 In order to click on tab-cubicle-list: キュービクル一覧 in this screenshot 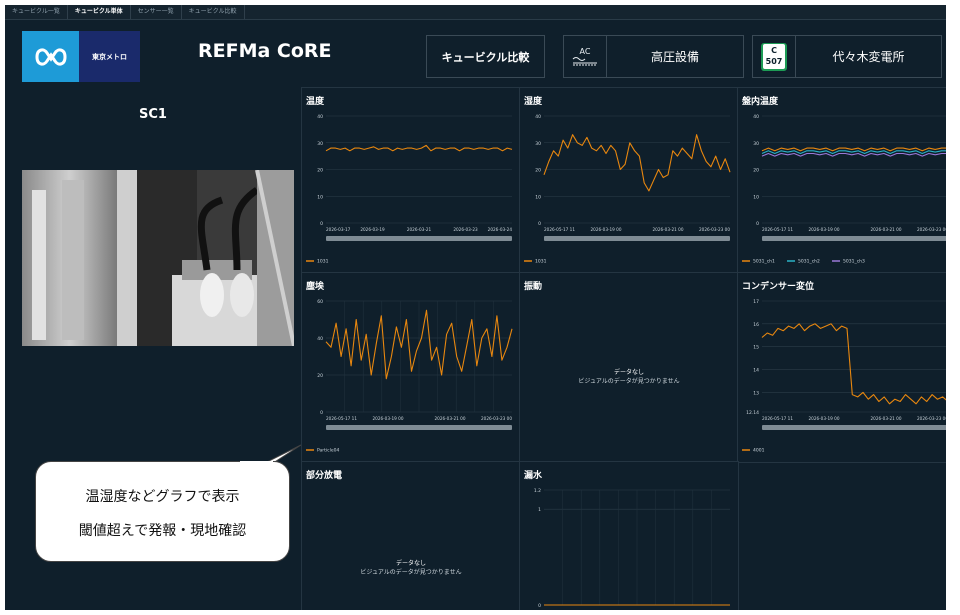, I will do `click(36, 12)`.